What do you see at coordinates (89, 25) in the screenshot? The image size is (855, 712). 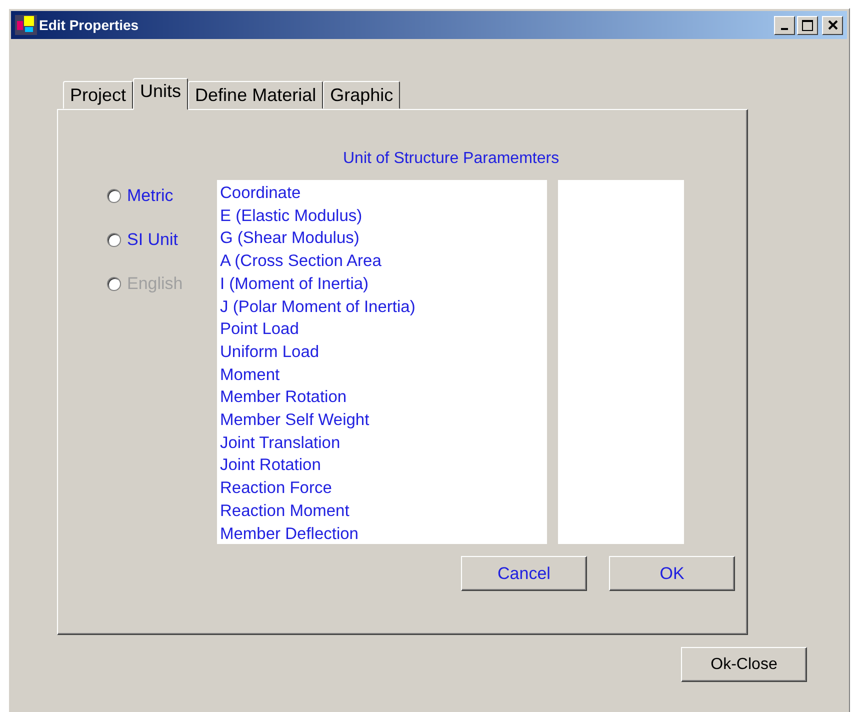 I see `window-title: Edit Properties` at bounding box center [89, 25].